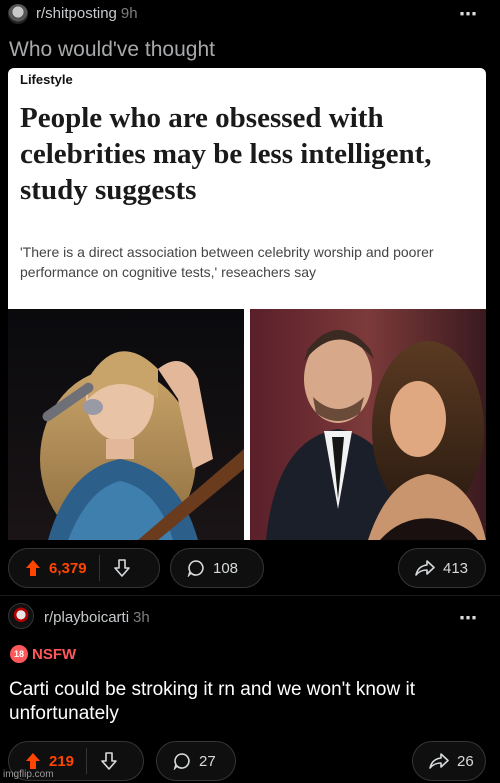 Image resolution: width=500 pixels, height=783 pixels. I want to click on post1-actions: 6,379 108 413, so click(250, 567).